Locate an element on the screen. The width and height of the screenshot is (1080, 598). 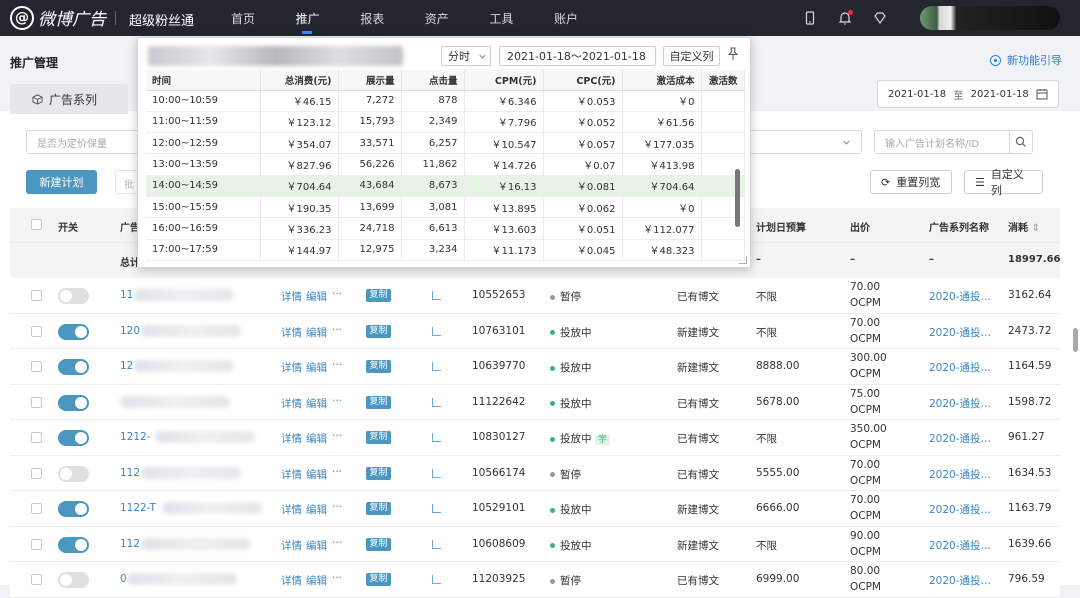
hourly-column-header: 激活成本 is located at coordinates (662, 80).